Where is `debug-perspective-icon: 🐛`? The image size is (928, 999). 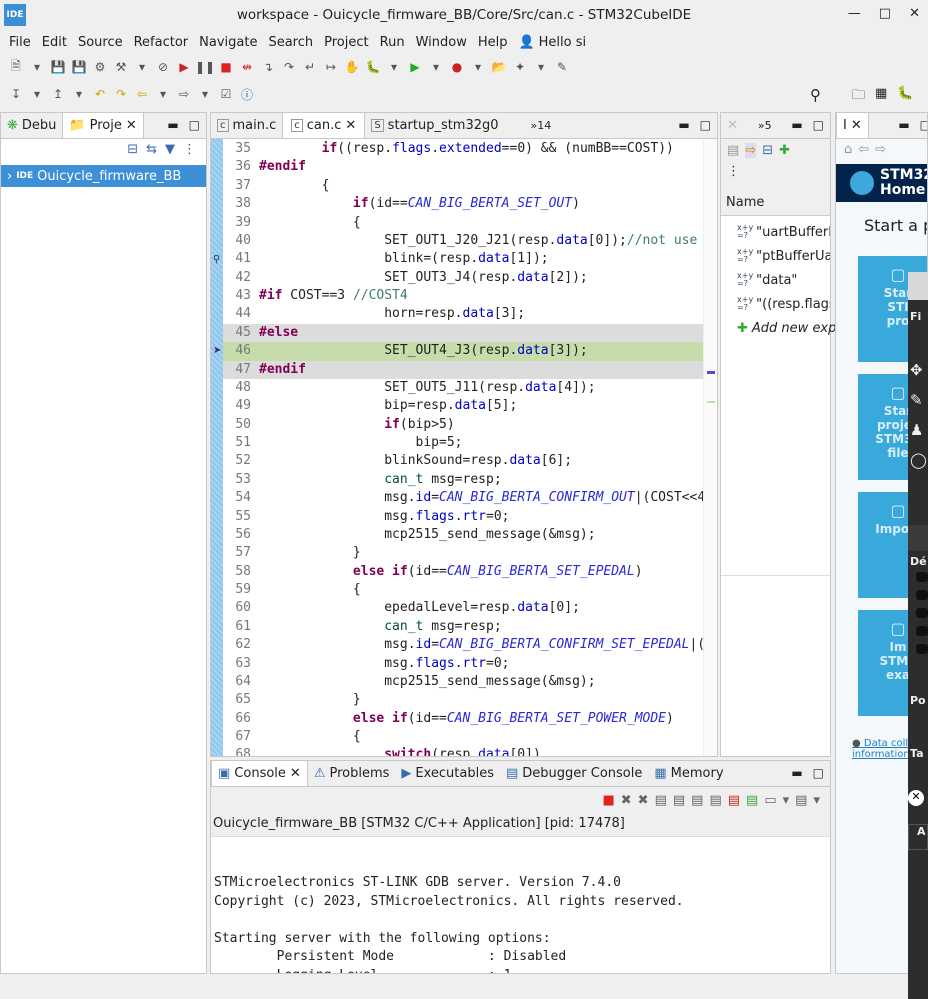
debug-perspective-icon: 🐛 is located at coordinates (905, 97).